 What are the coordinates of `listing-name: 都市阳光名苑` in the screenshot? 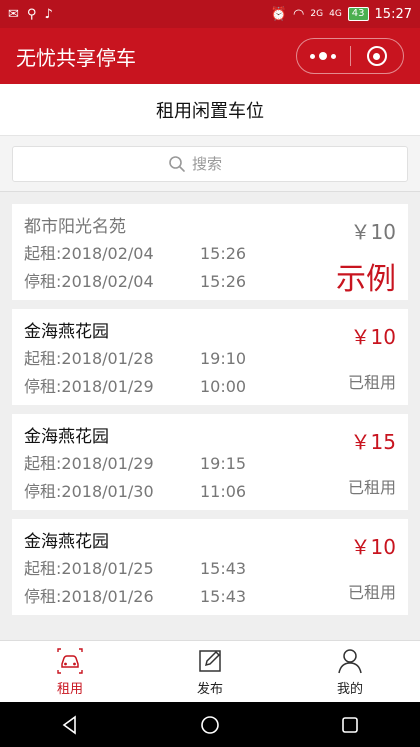 It's located at (75, 227).